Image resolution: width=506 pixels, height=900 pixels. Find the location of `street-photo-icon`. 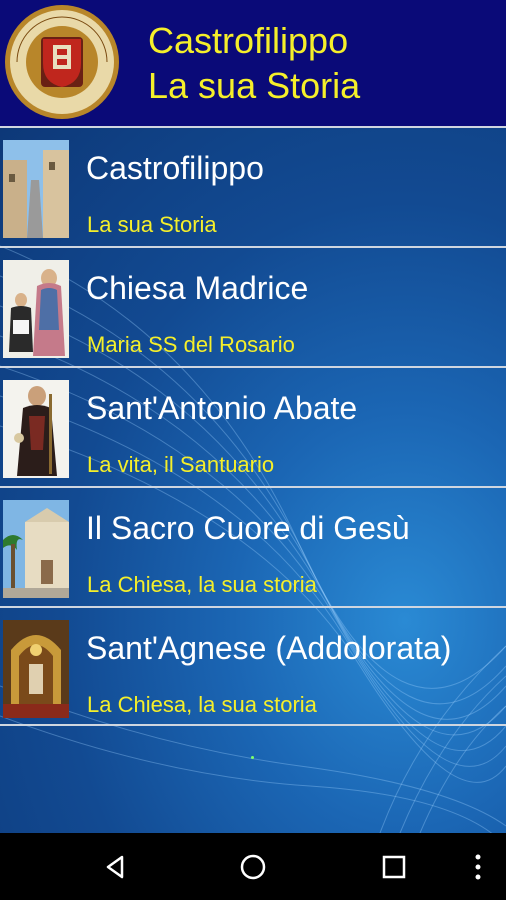

street-photo-icon is located at coordinates (36, 189).